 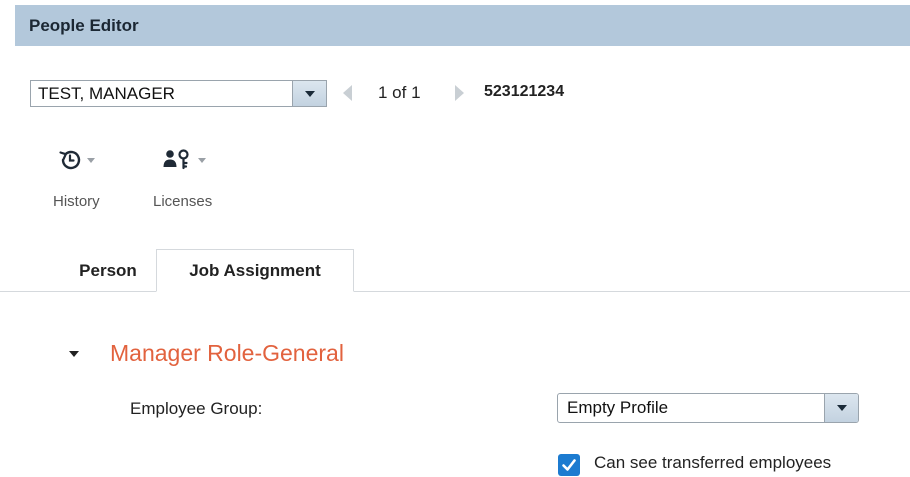 What do you see at coordinates (74, 354) in the screenshot?
I see `collapse-caret-icon` at bounding box center [74, 354].